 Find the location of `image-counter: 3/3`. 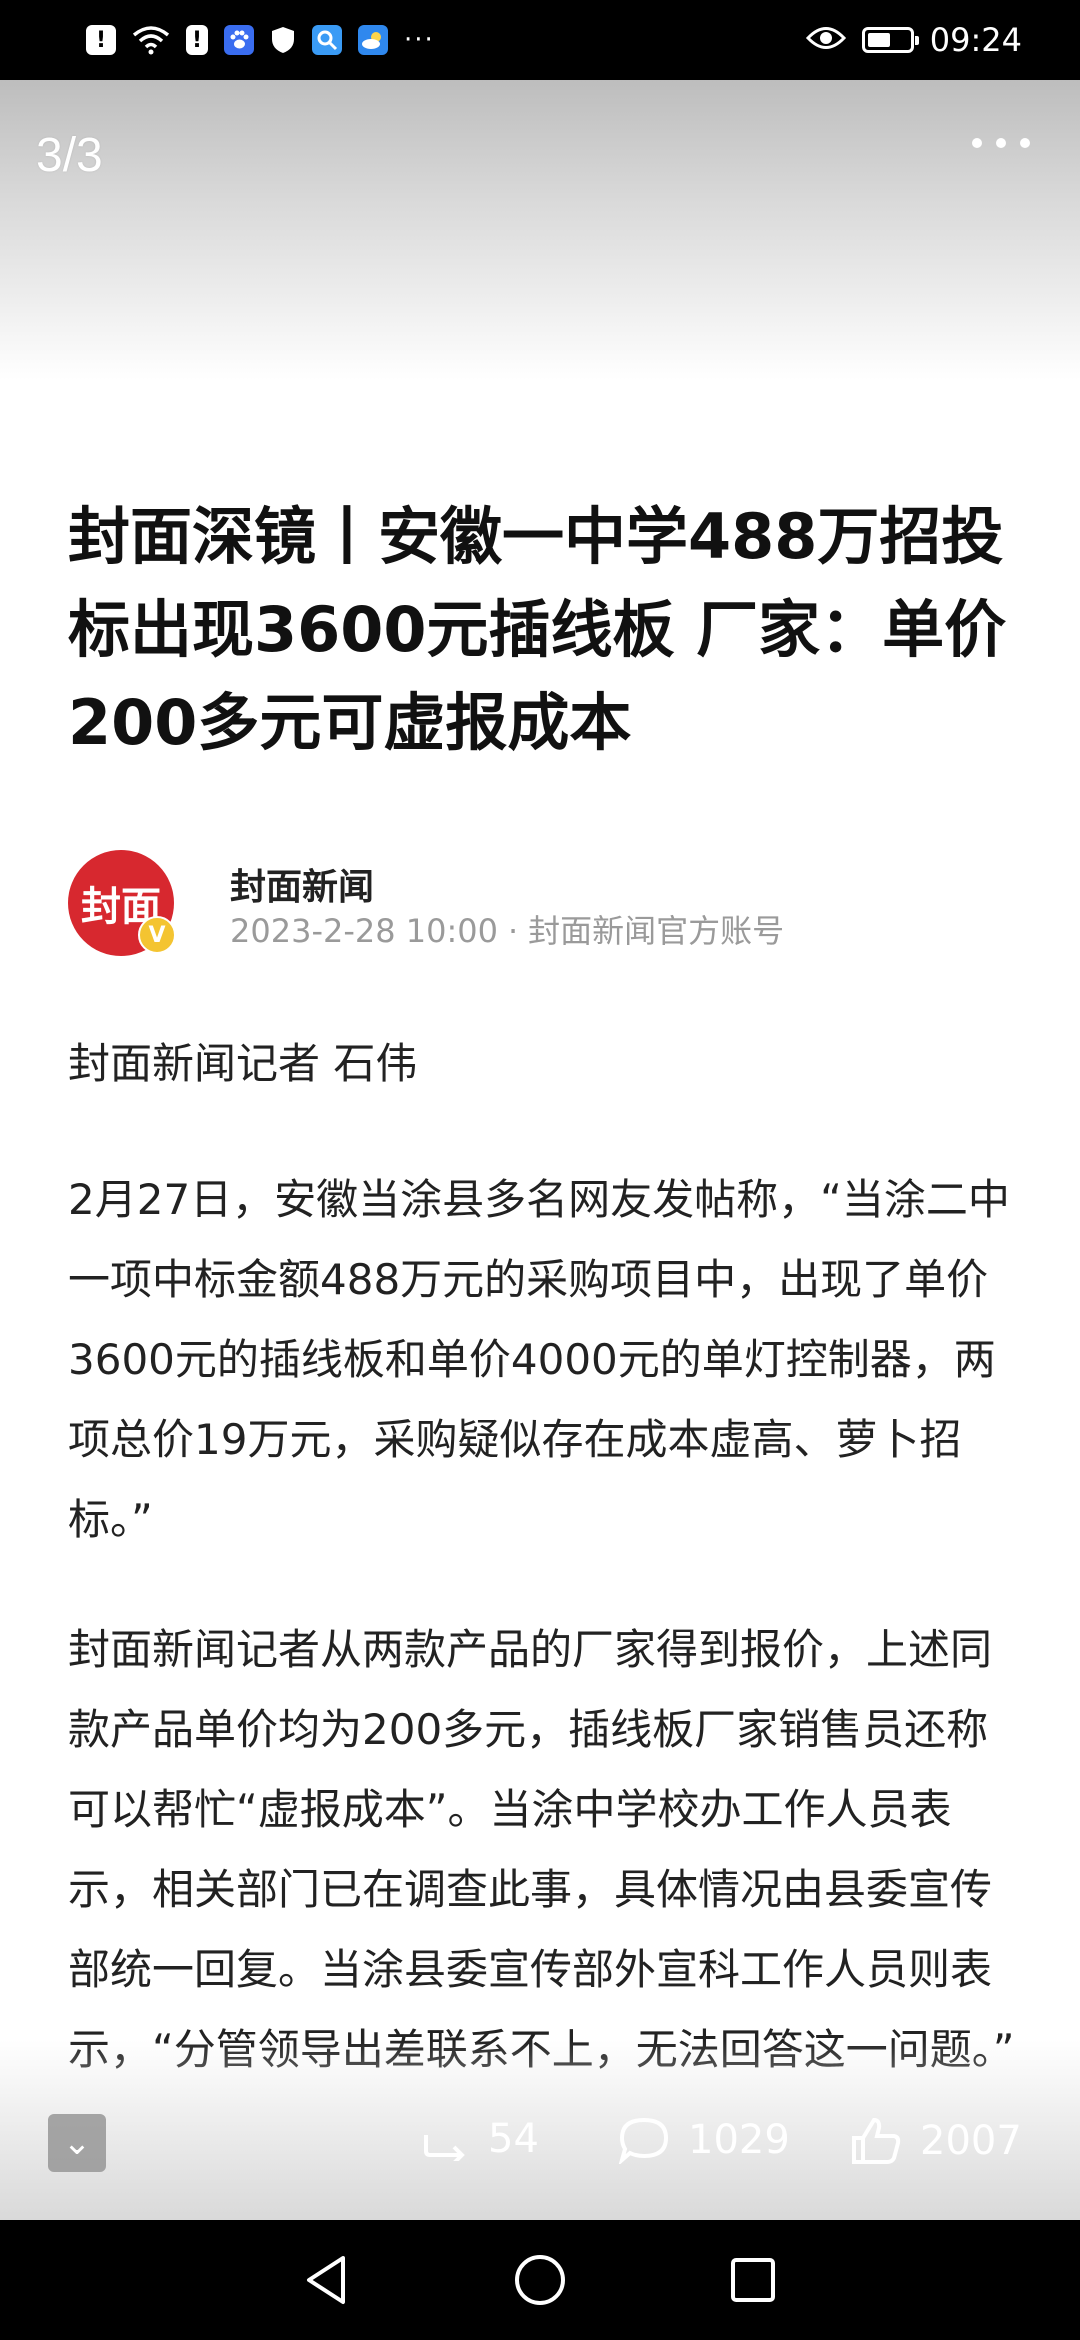

image-counter: 3/3 is located at coordinates (69, 155).